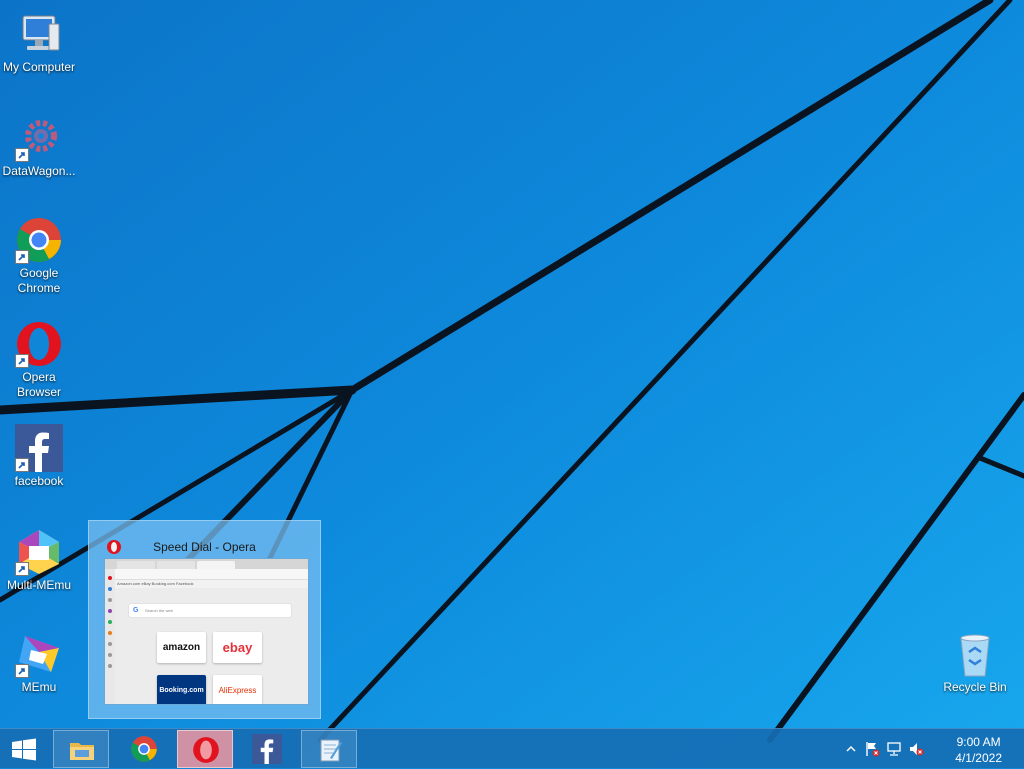  I want to click on desktop-icon-my-computer: My Computer, so click(39, 42).